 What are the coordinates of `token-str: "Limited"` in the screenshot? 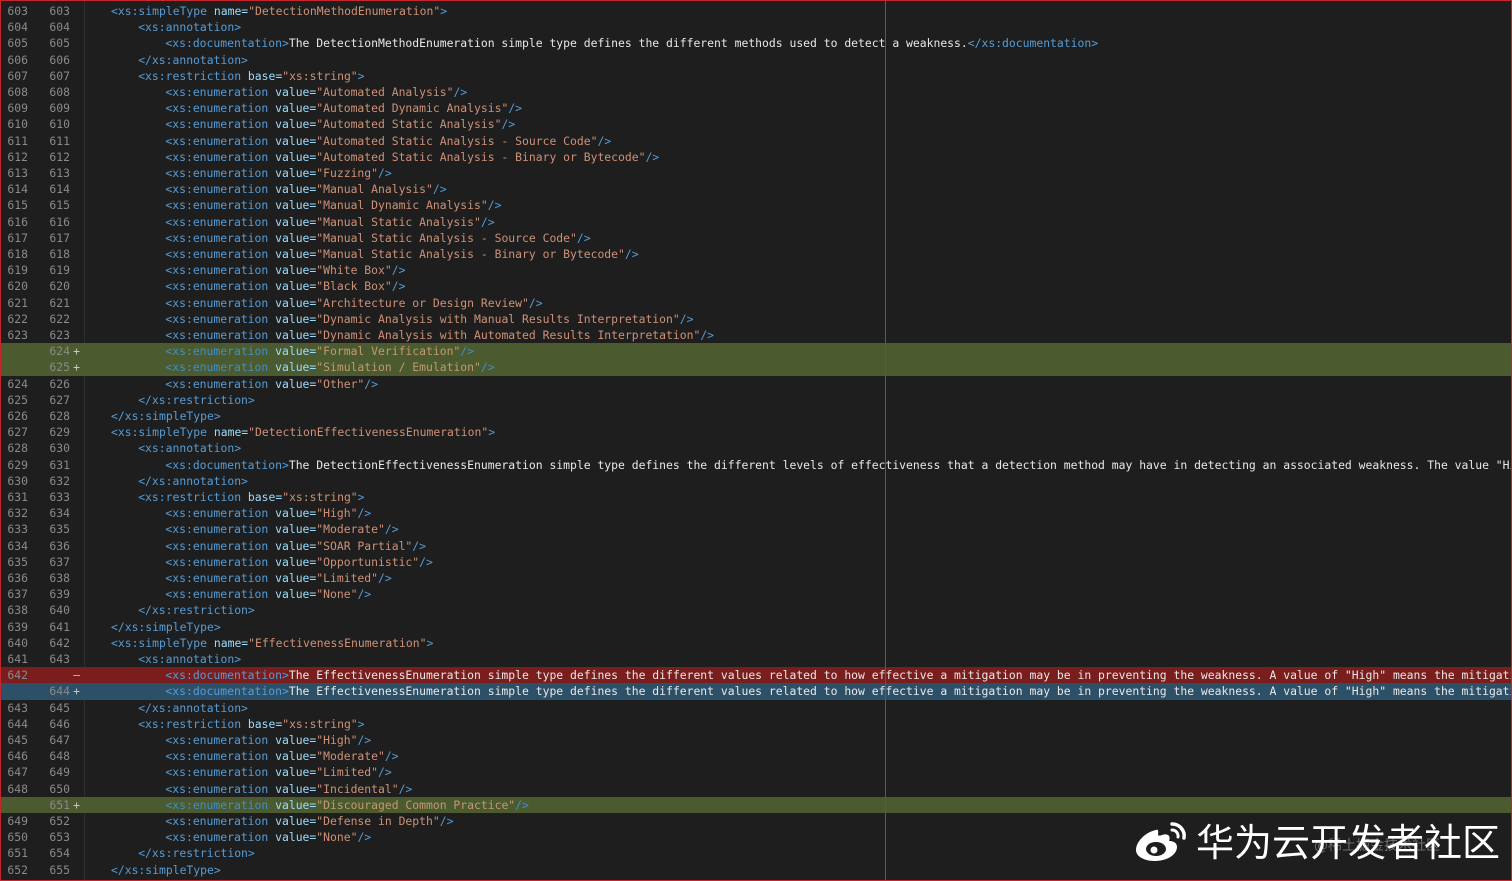 It's located at (347, 772).